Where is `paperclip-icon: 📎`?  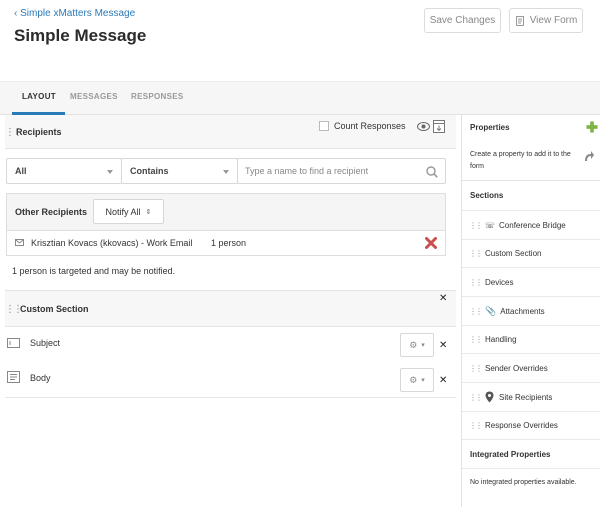 paperclip-icon: 📎 is located at coordinates (491, 310).